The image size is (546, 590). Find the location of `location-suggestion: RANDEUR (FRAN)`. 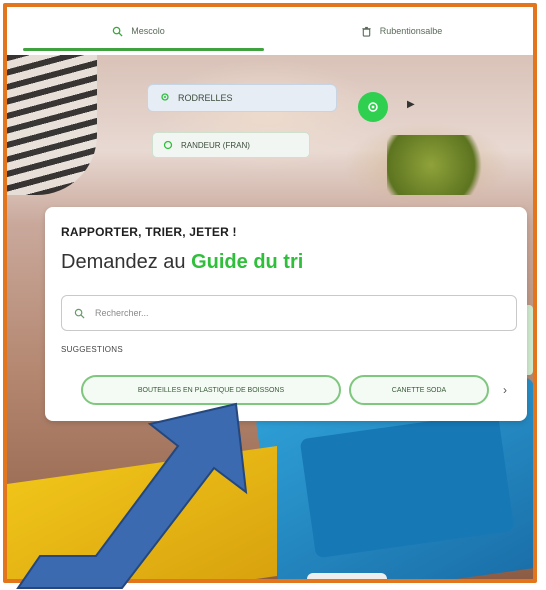

location-suggestion: RANDEUR (FRAN) is located at coordinates (231, 145).